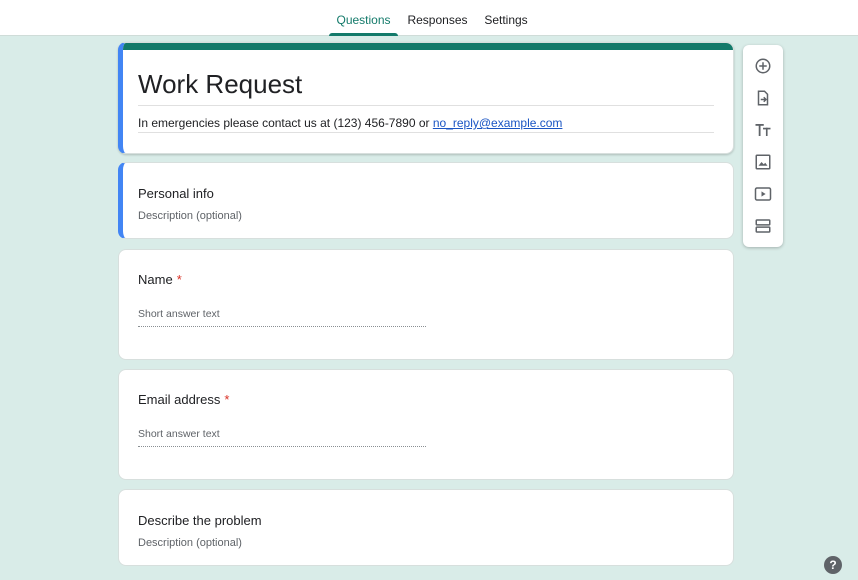  What do you see at coordinates (428, 46) in the screenshot?
I see `title-card-color-band` at bounding box center [428, 46].